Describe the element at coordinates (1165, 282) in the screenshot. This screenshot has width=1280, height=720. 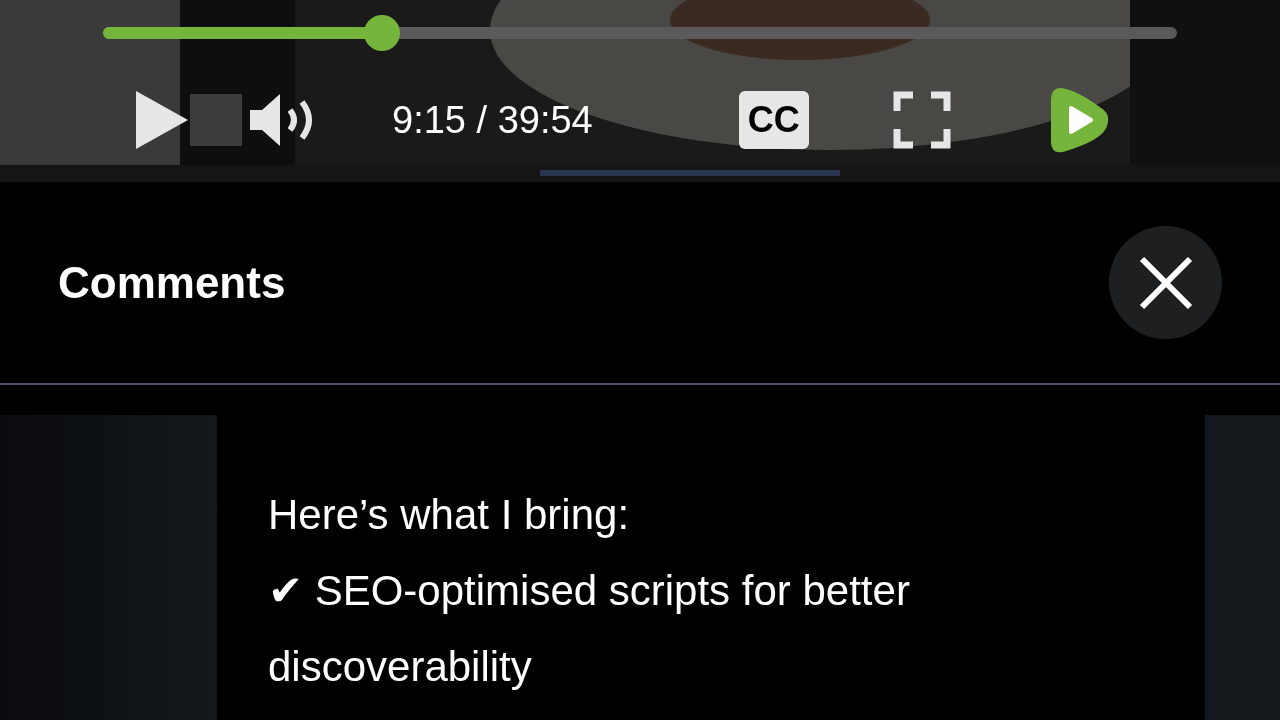
I see `close-icon` at that location.